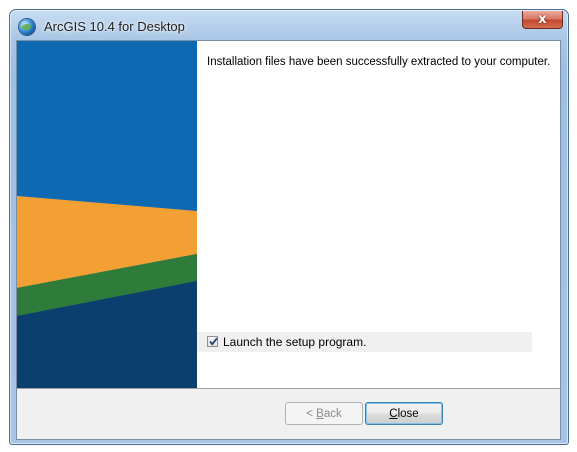  I want to click on close-button: Close, so click(404, 413).